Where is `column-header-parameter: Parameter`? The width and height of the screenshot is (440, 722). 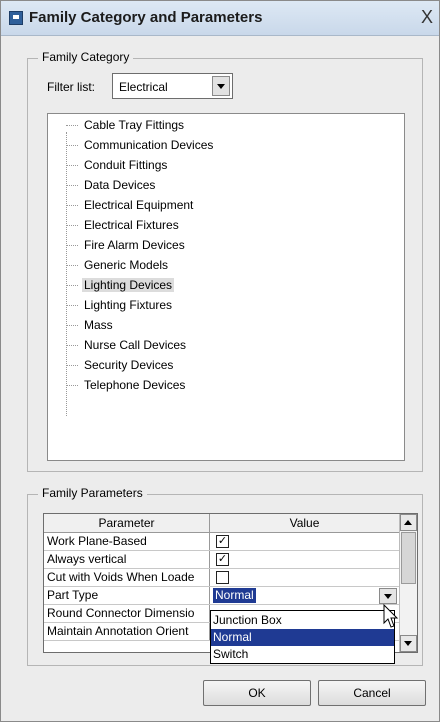 column-header-parameter: Parameter is located at coordinates (127, 523).